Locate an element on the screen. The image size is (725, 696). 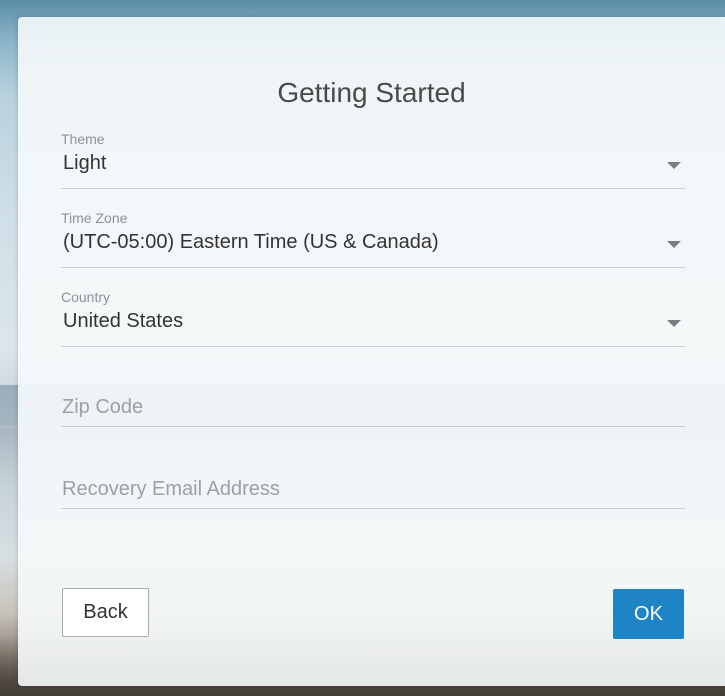
country-label: Country is located at coordinates (86, 297).